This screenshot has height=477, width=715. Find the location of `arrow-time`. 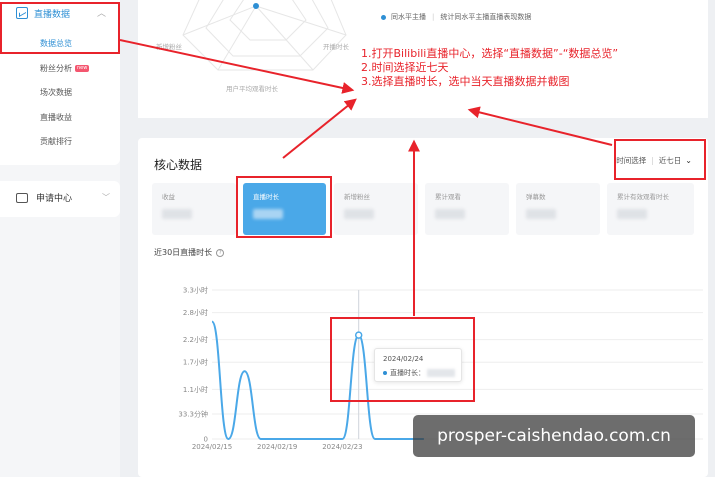

arrow-time is located at coordinates (540, 126).